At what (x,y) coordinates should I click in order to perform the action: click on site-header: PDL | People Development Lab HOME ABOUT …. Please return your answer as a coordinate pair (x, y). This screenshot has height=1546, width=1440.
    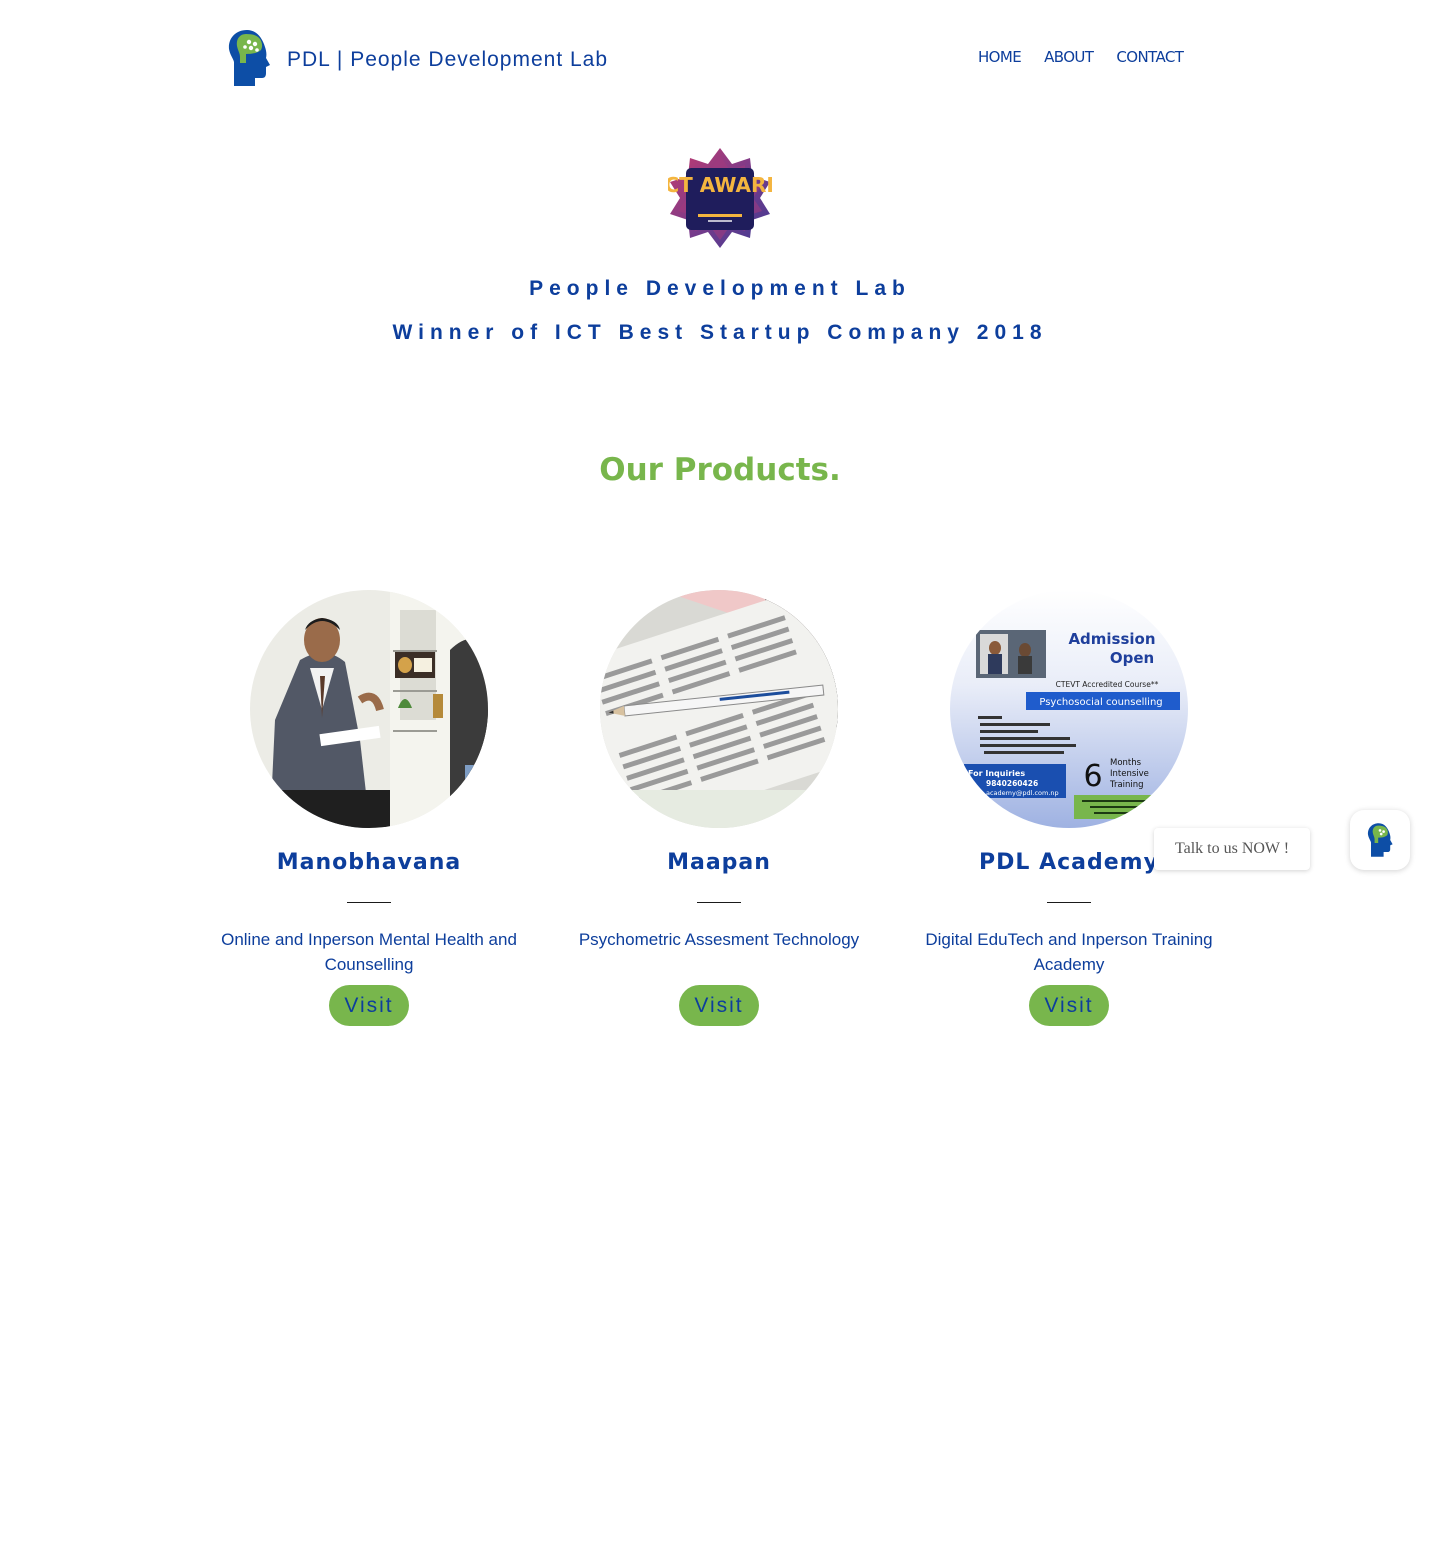
    Looking at the image, I should click on (720, 55).